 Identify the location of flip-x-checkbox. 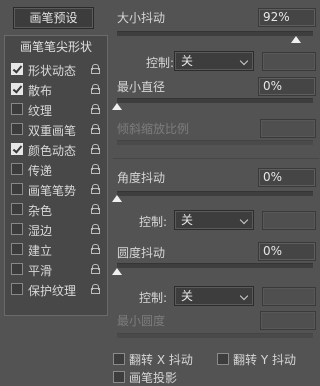
(119, 359).